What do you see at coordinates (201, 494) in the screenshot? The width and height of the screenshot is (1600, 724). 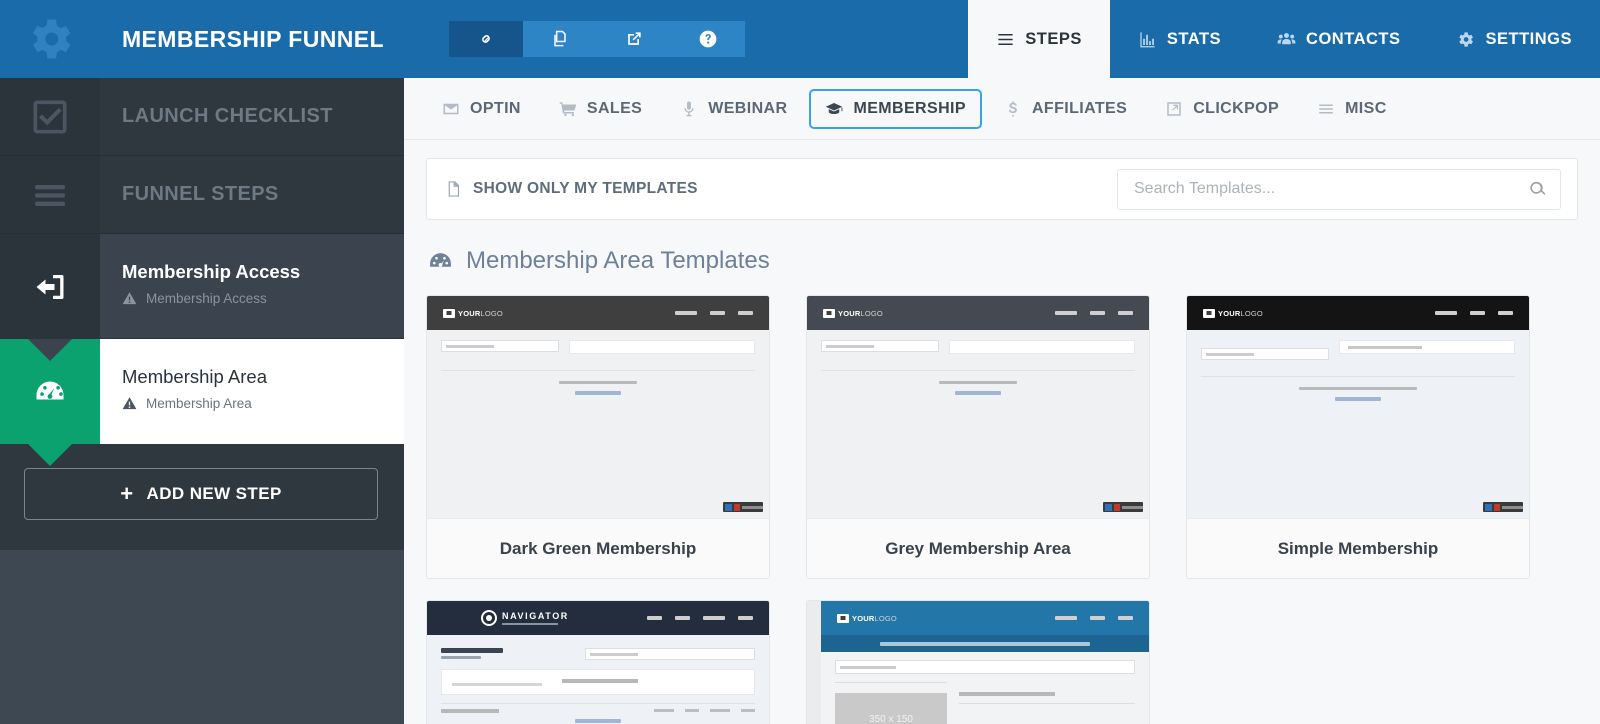 I see `add-new-step-button: + ADD NEW STEP` at bounding box center [201, 494].